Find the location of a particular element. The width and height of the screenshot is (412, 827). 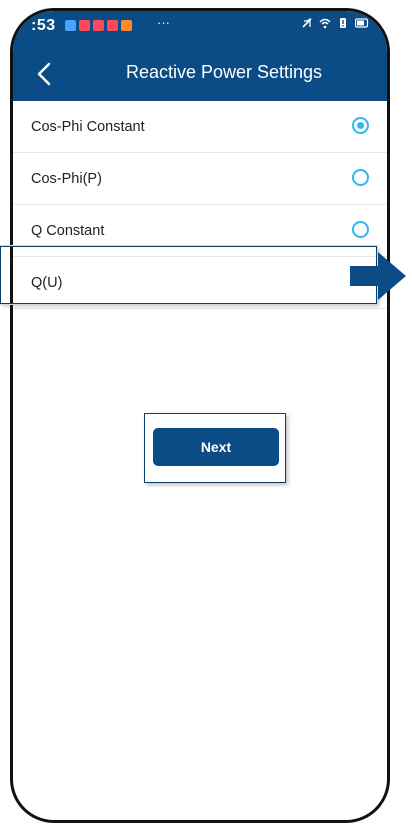

mute-icon is located at coordinates (307, 22).